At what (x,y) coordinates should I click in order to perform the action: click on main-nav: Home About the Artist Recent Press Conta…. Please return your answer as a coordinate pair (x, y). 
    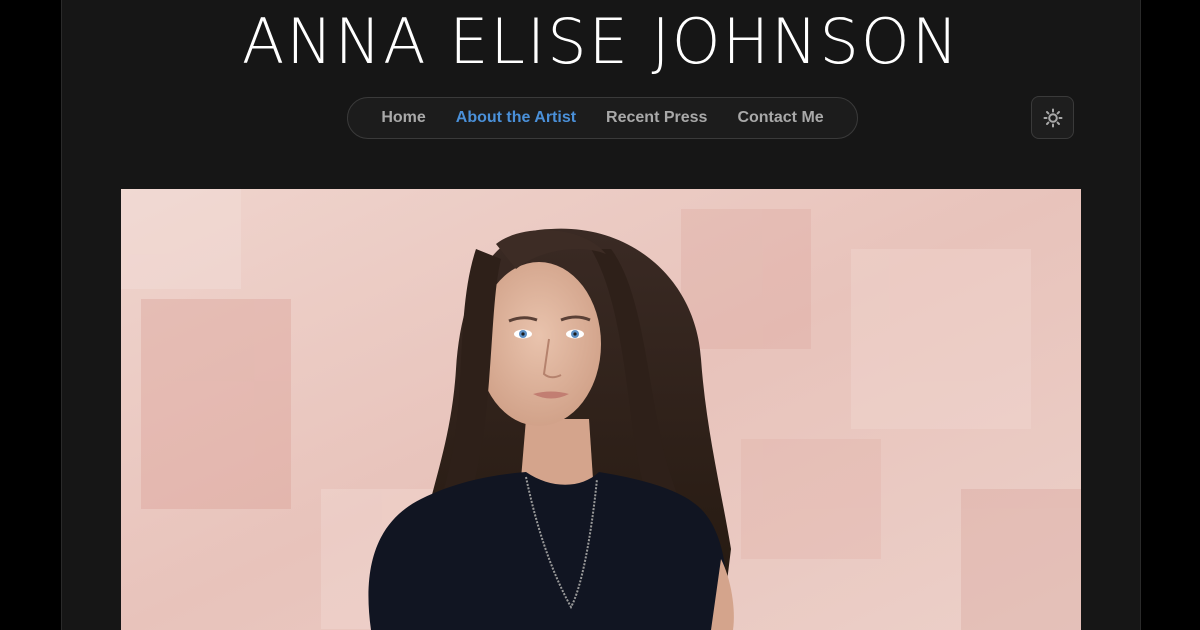
    Looking at the image, I should click on (602, 118).